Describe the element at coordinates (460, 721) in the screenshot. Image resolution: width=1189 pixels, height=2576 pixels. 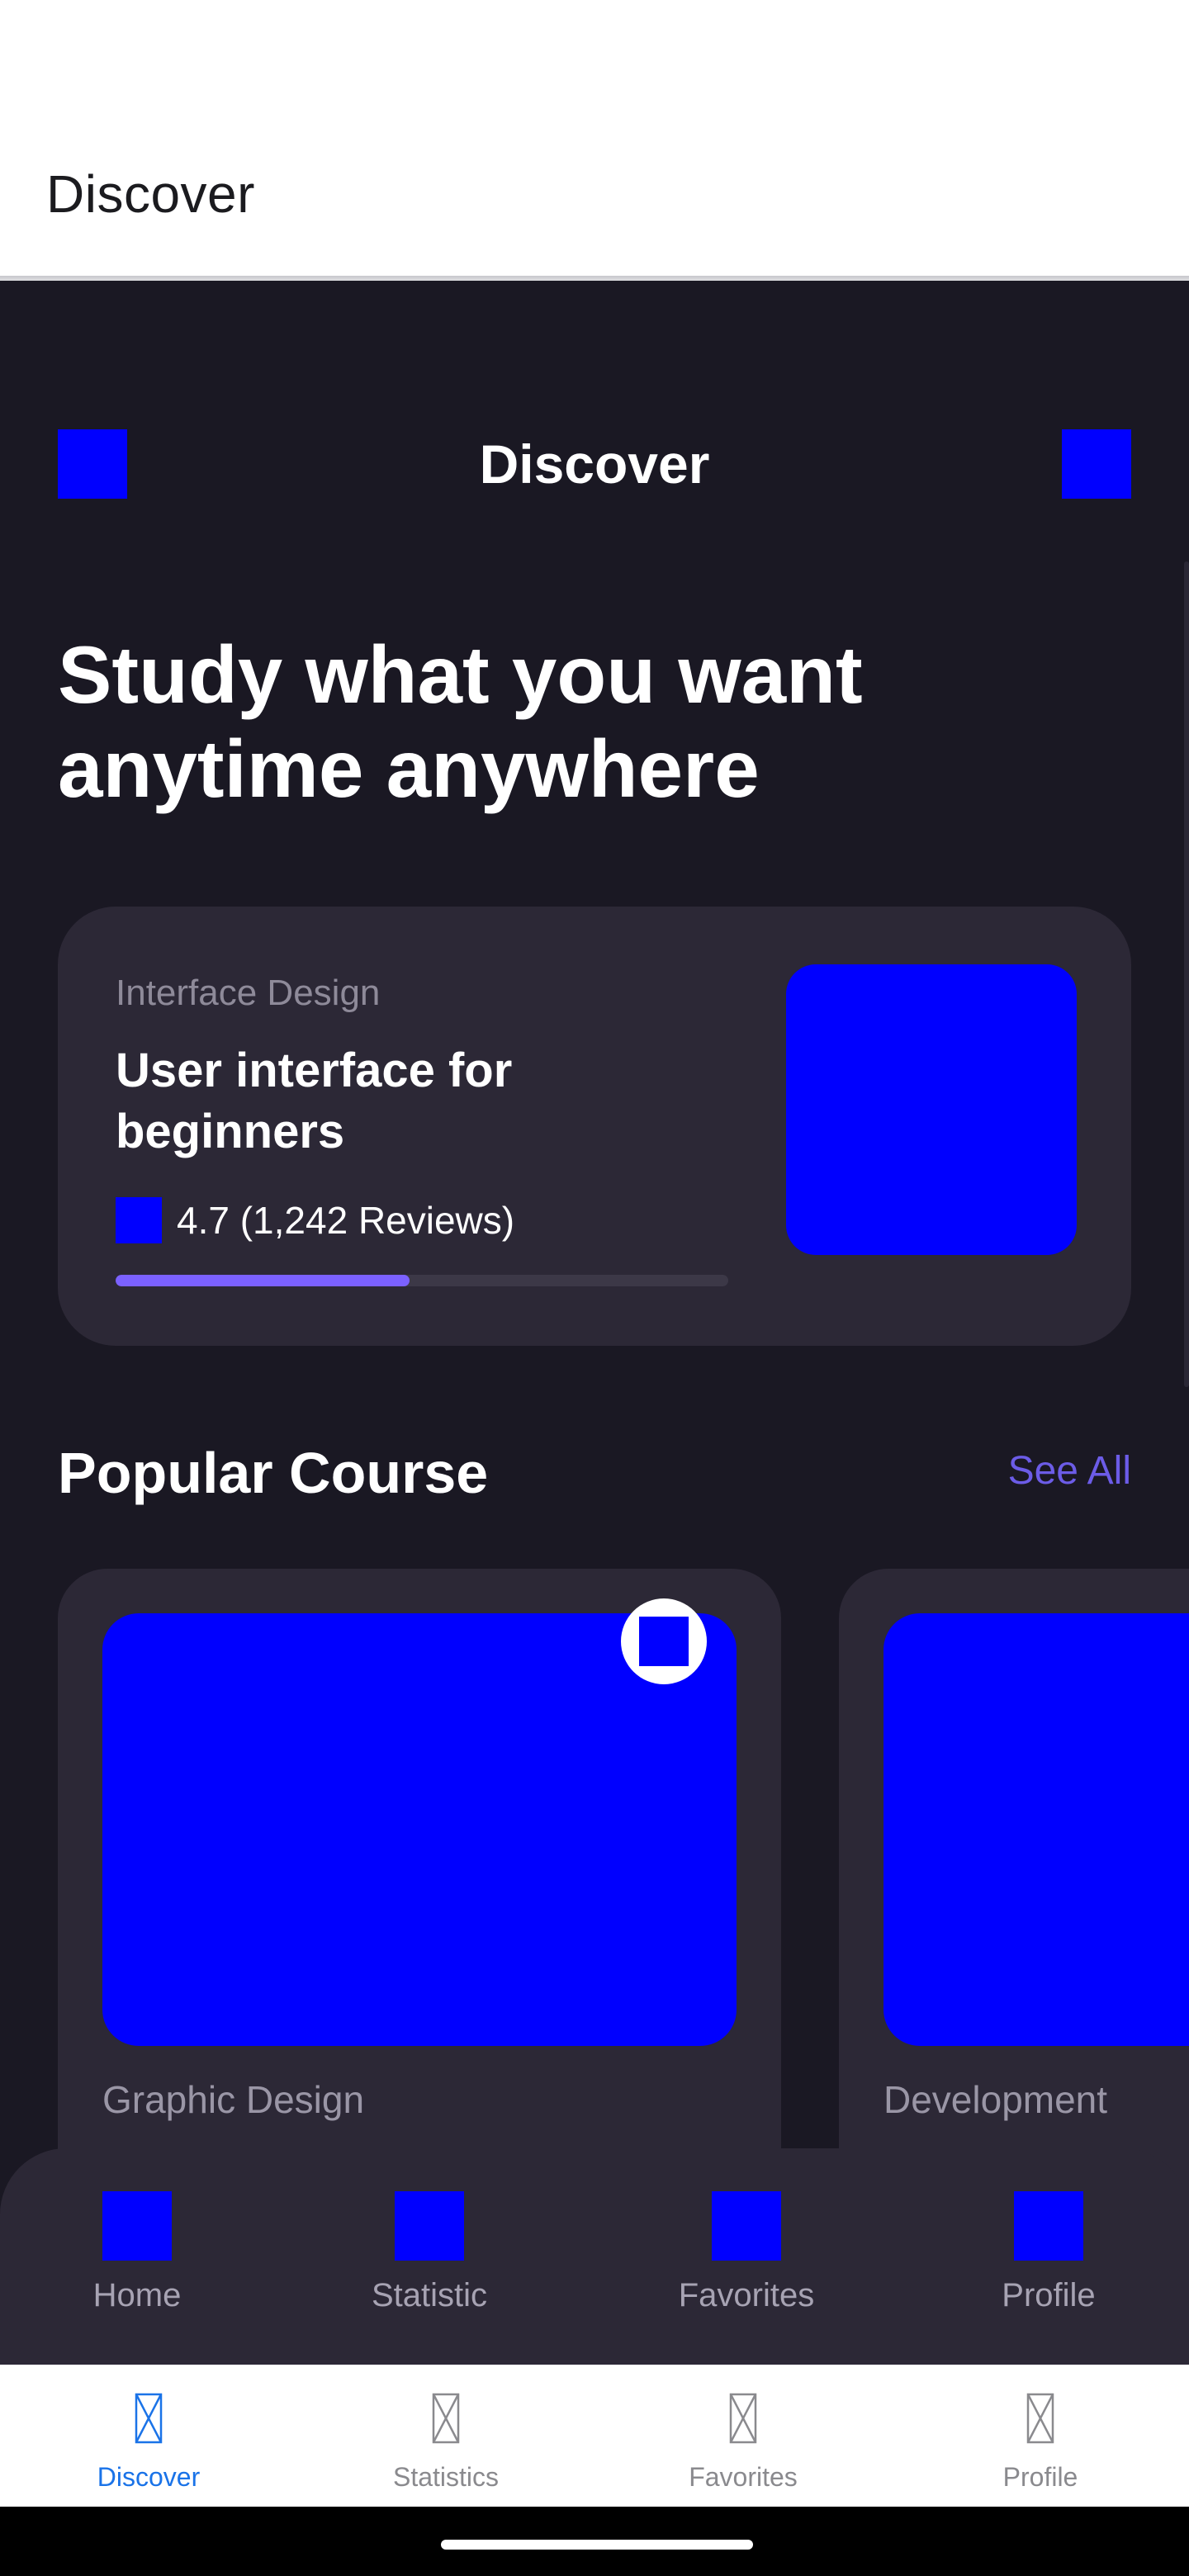
I see `hero-heading: Study what you want anytime anywhere` at that location.